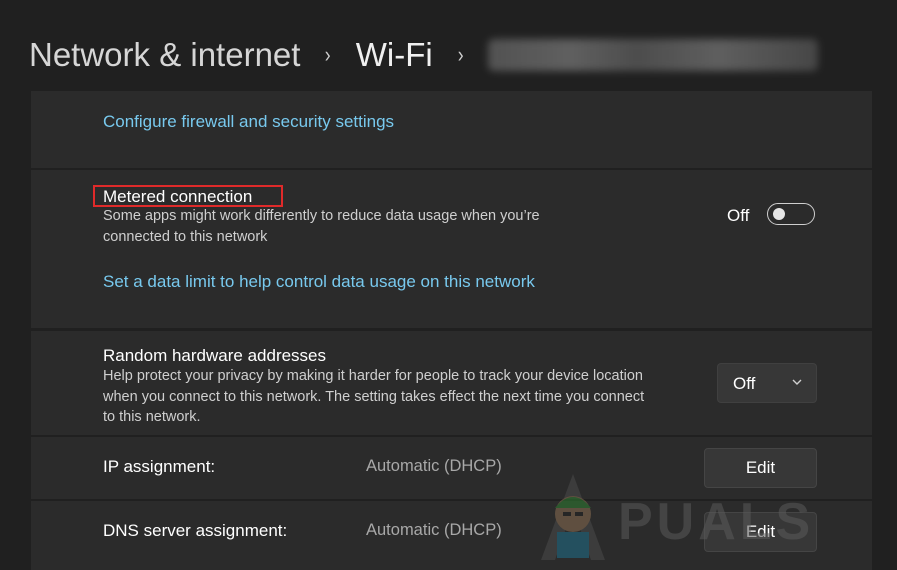 The image size is (897, 570). I want to click on breadcrumb-wifi: Wi-Fi, so click(394, 55).